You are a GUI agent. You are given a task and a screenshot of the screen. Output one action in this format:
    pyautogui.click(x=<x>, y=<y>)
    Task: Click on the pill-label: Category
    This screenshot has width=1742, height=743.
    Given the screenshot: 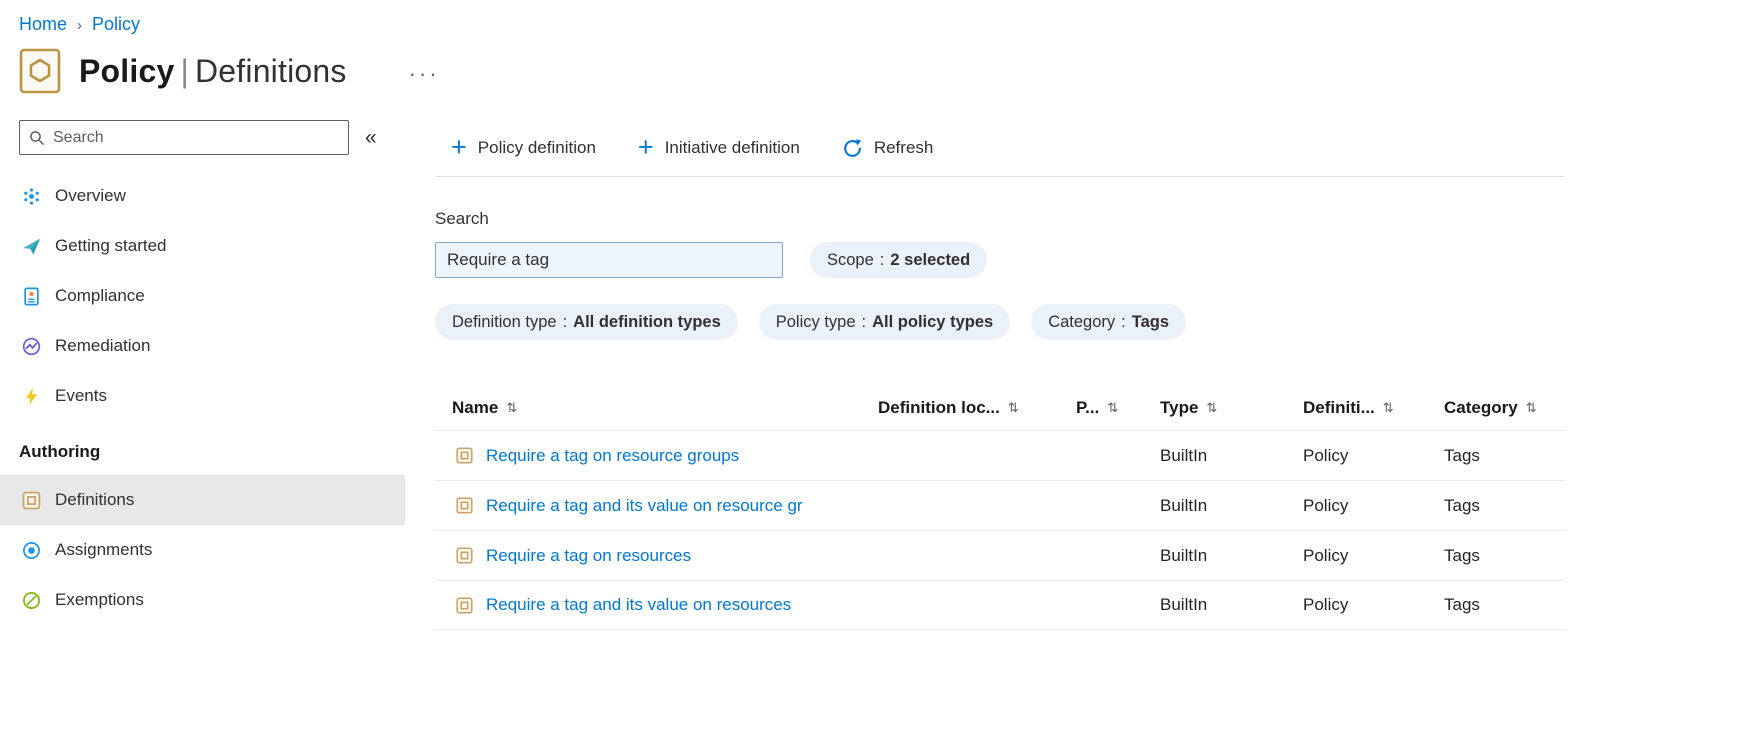 What is the action you would take?
    pyautogui.click(x=1082, y=321)
    